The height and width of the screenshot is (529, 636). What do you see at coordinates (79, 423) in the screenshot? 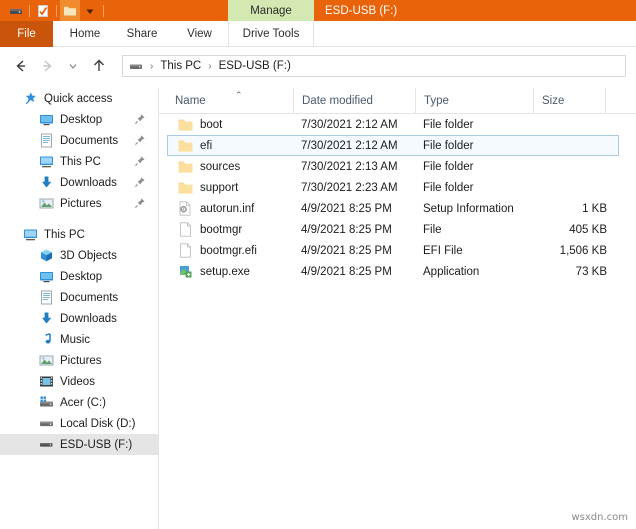
I see `sidebar-item-local-disk-d: Local Disk (D:)` at bounding box center [79, 423].